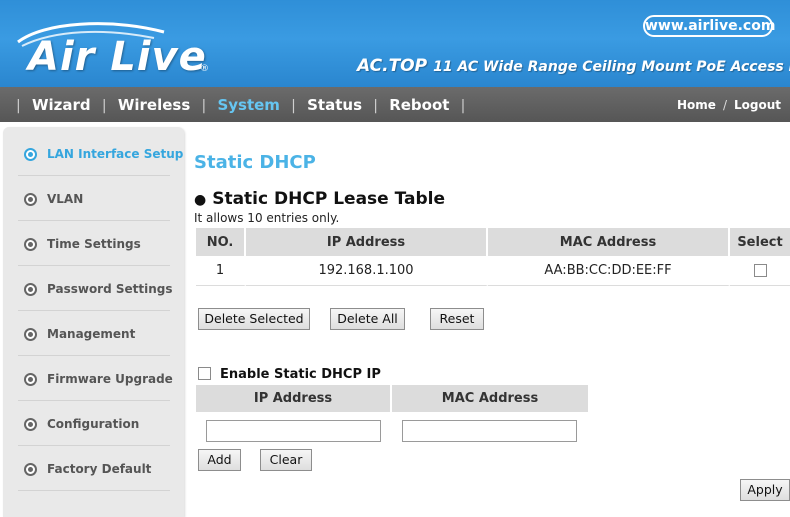 The image size is (790, 517). I want to click on enable-static-dhcp-label: Enable Static DHCP IP, so click(300, 374).